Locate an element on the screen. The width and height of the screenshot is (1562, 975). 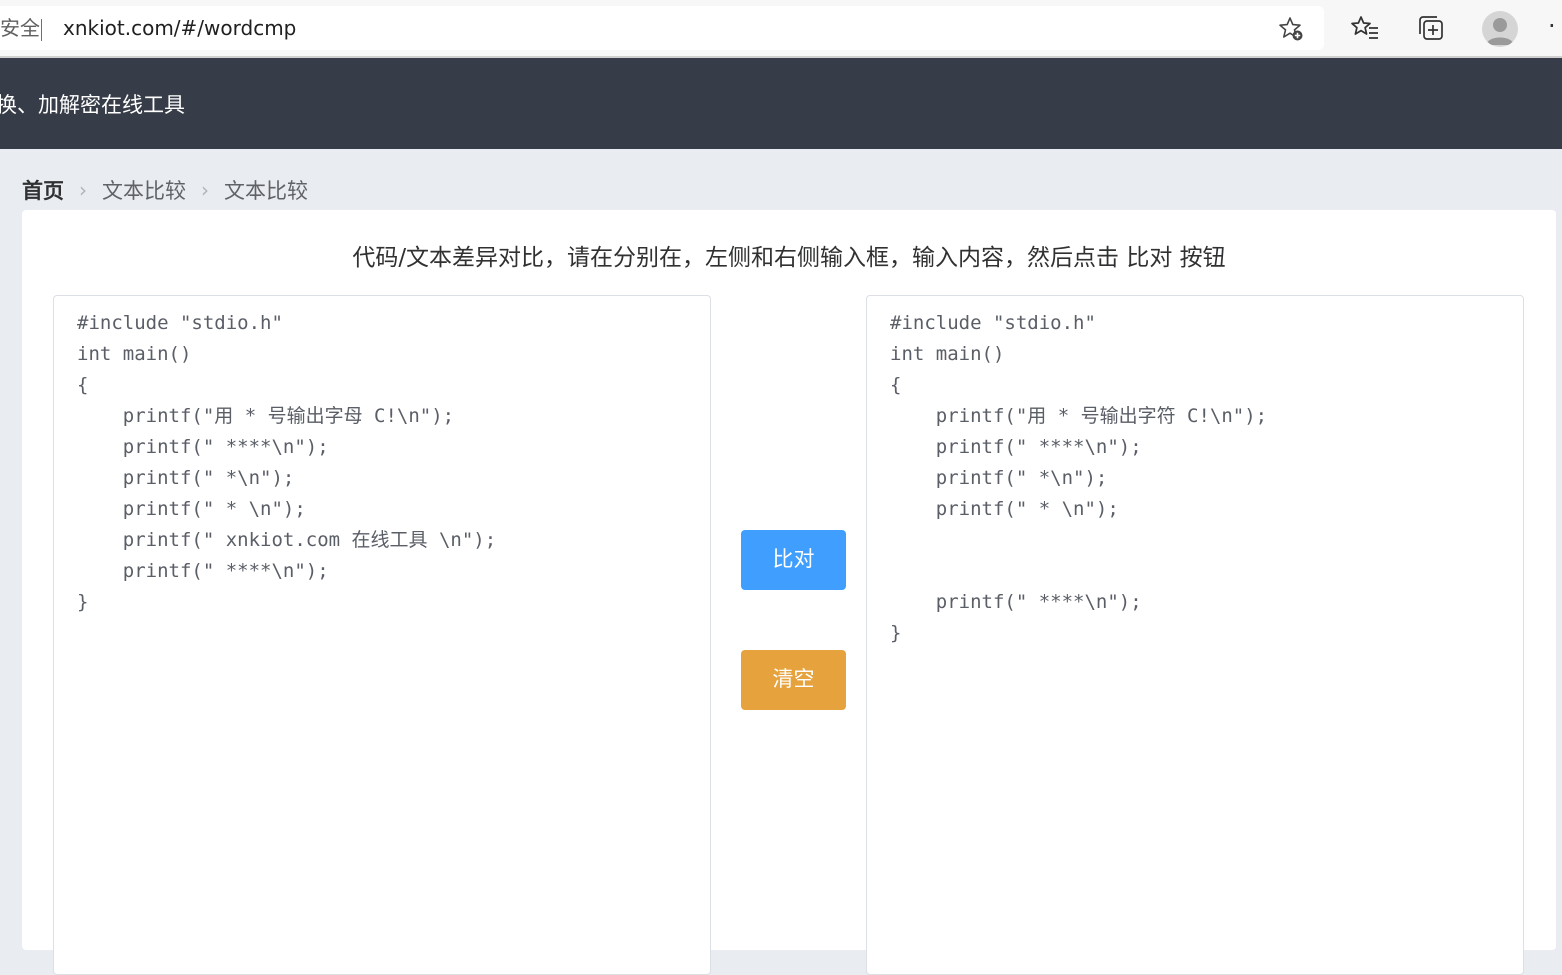
clear-button: 清空 is located at coordinates (793, 680).